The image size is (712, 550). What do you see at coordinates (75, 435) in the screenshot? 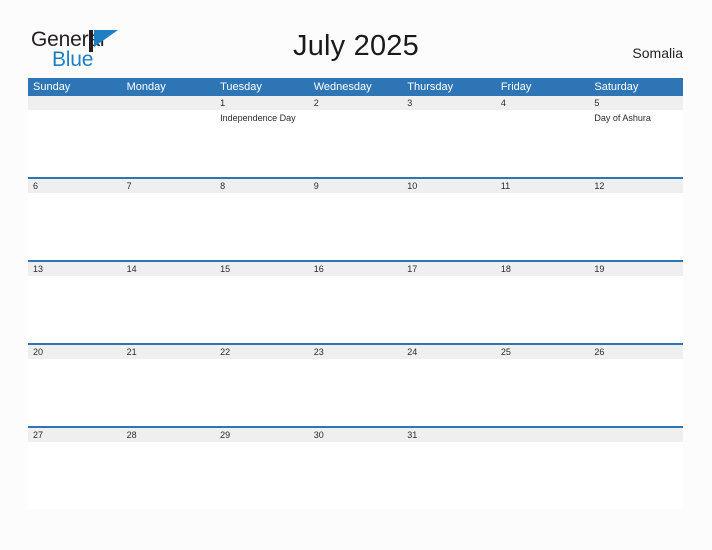
I see `day-number: 27` at bounding box center [75, 435].